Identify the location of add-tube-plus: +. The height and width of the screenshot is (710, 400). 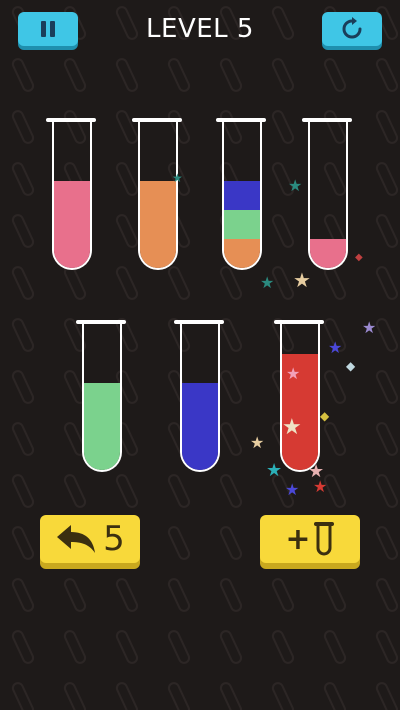
(298, 539).